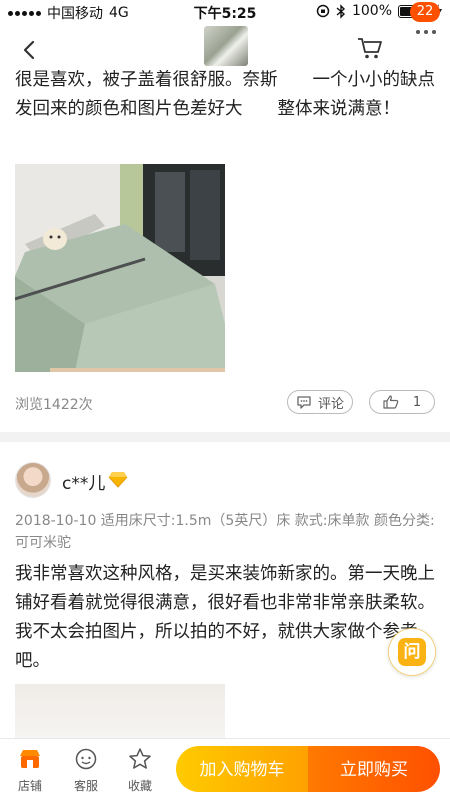 The height and width of the screenshot is (800, 450). I want to click on battery-percent: 100%, so click(371, 11).